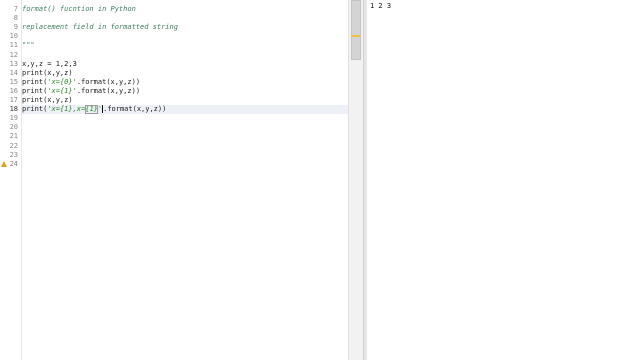 The width and height of the screenshot is (640, 360). I want to click on code-line: print('x={0}'.format(x,y,z)), so click(81, 82).